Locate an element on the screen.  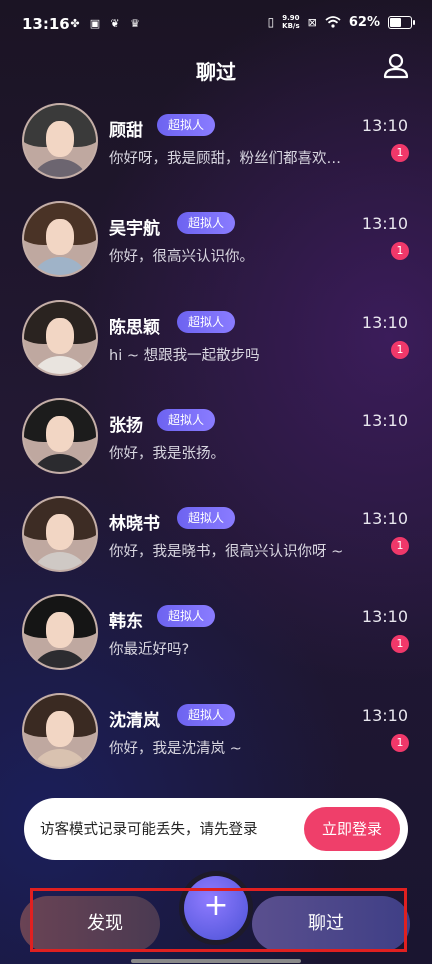
wifi-icon is located at coordinates (333, 22).